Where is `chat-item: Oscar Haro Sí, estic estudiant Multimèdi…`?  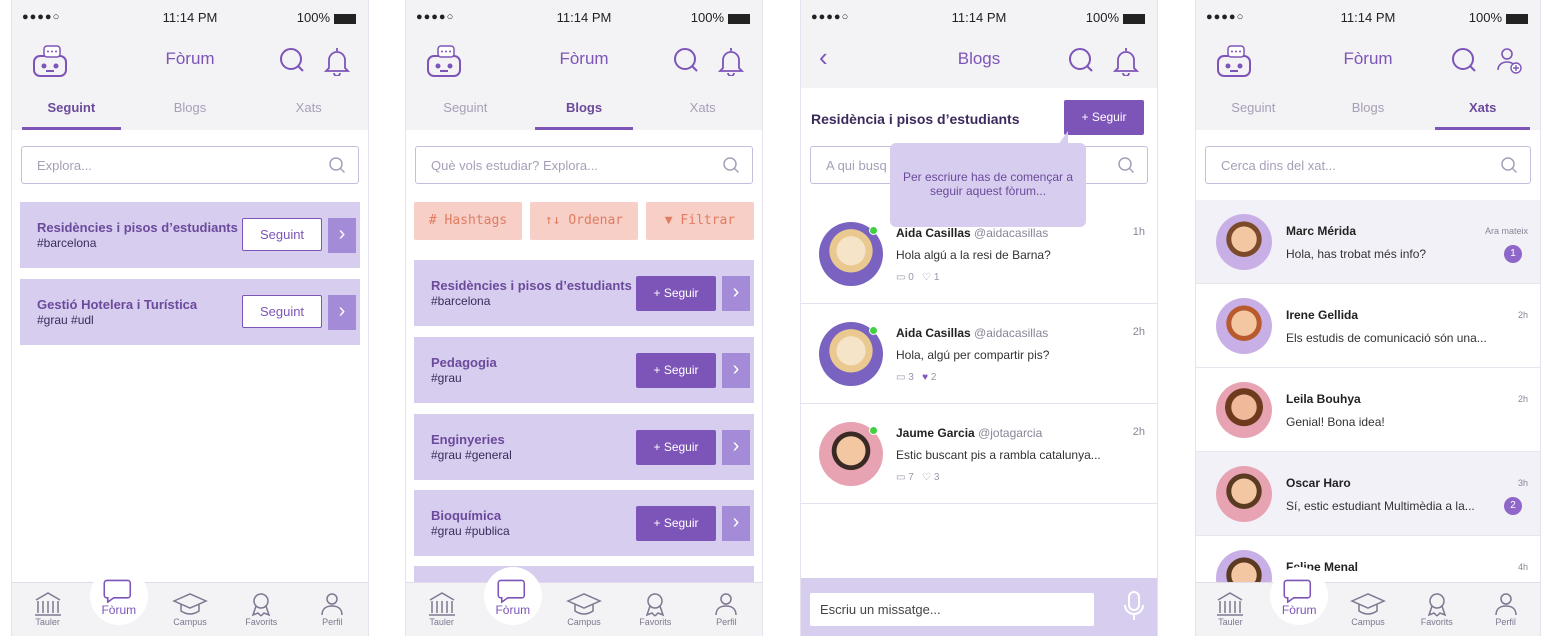
chat-item: Oscar Haro Sí, estic estudiant Multimèdi… is located at coordinates (1368, 494).